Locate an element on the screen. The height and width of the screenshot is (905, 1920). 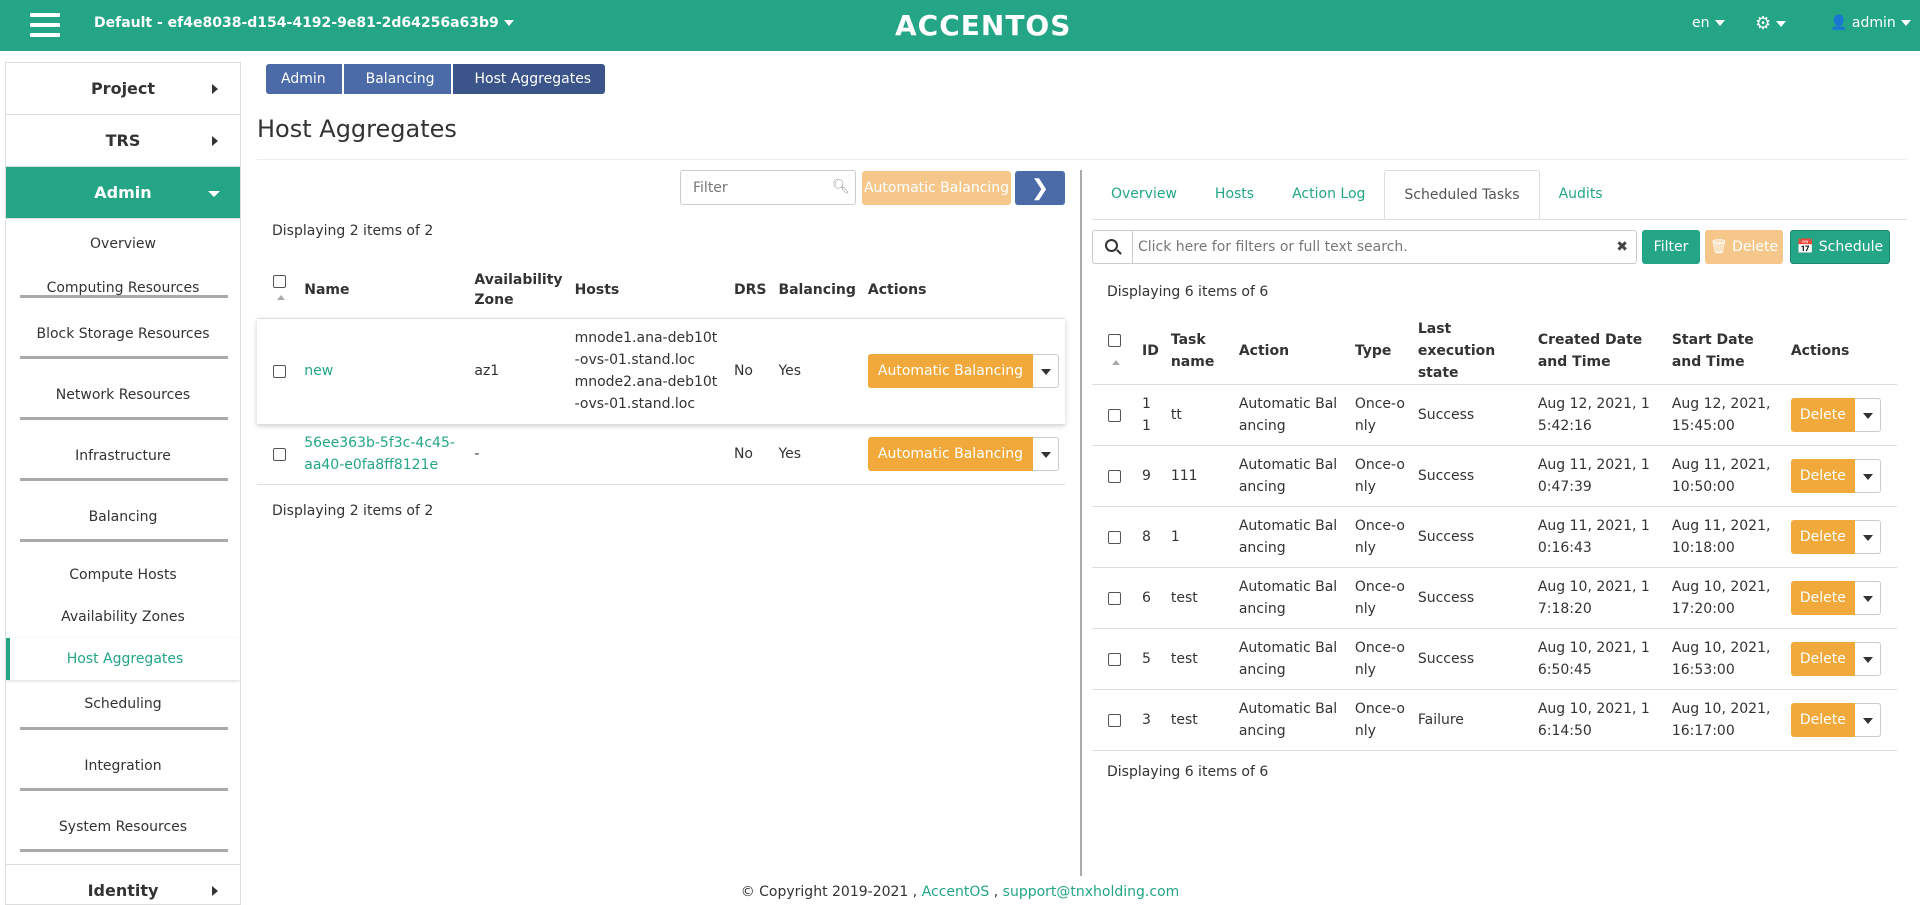
task-name-cell: test is located at coordinates (1198, 720).